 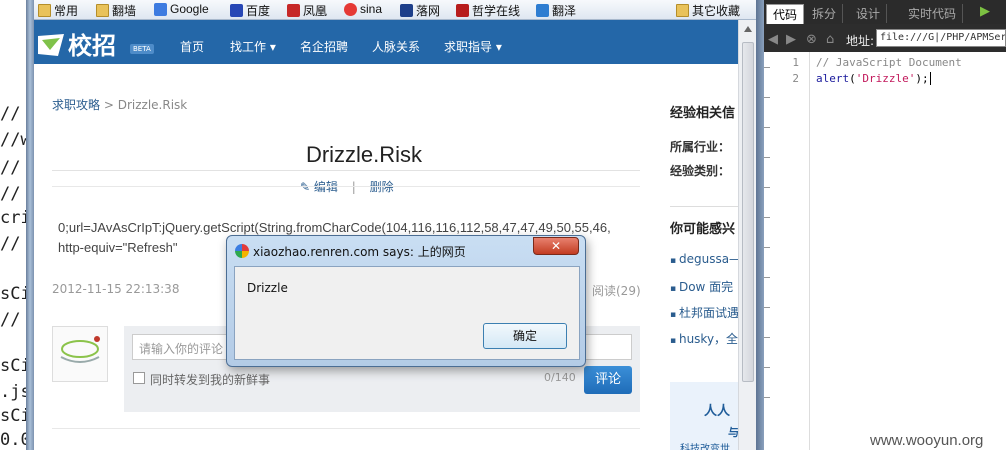 I want to click on nav-guidance: 求职指导 ▾, so click(x=473, y=46).